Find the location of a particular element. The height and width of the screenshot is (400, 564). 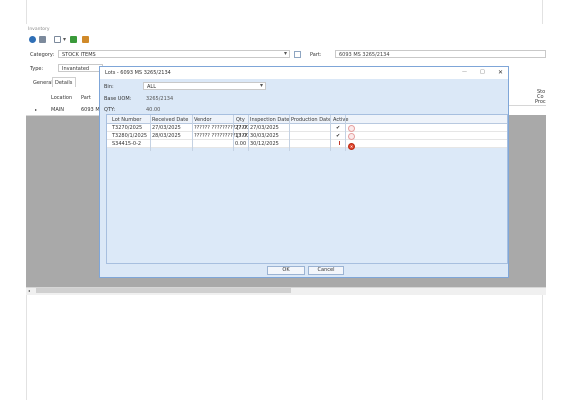

scrollbar-thumb is located at coordinates (163, 290).